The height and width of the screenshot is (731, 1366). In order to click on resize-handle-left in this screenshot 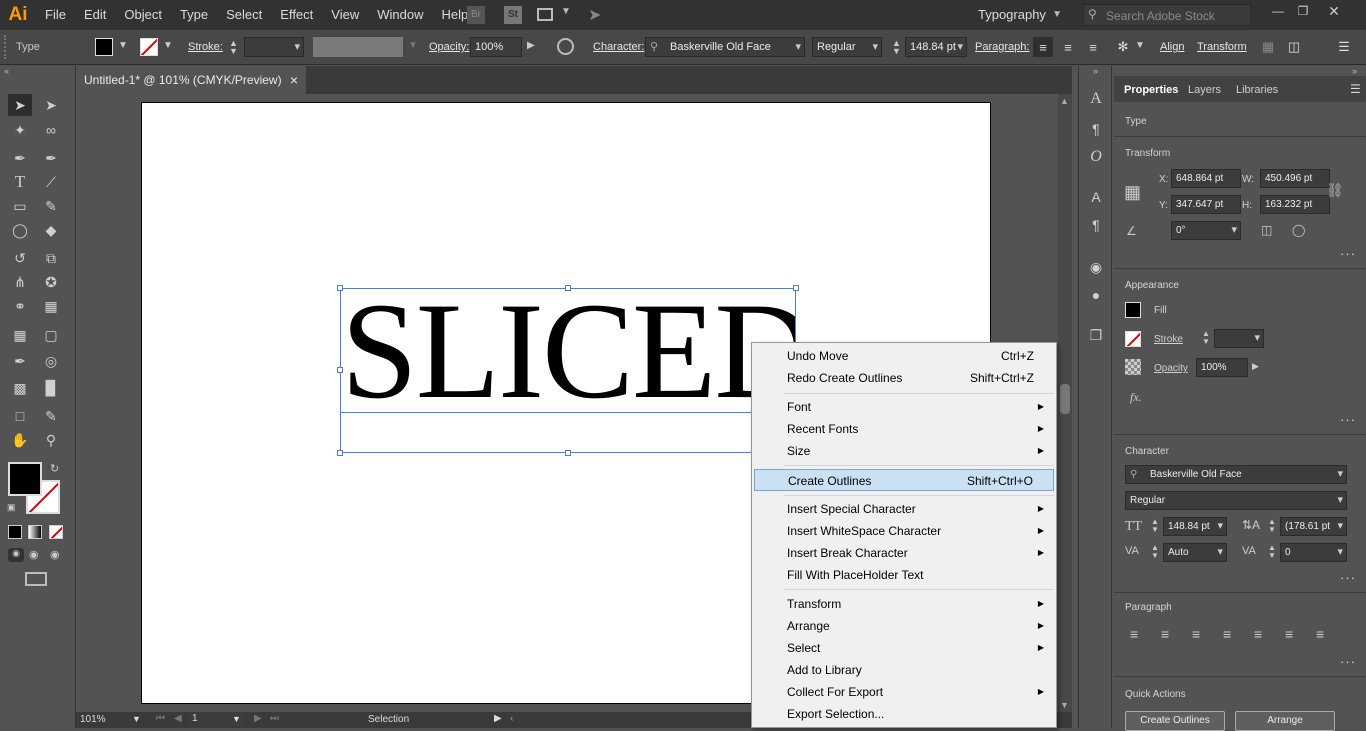, I will do `click(340, 370)`.